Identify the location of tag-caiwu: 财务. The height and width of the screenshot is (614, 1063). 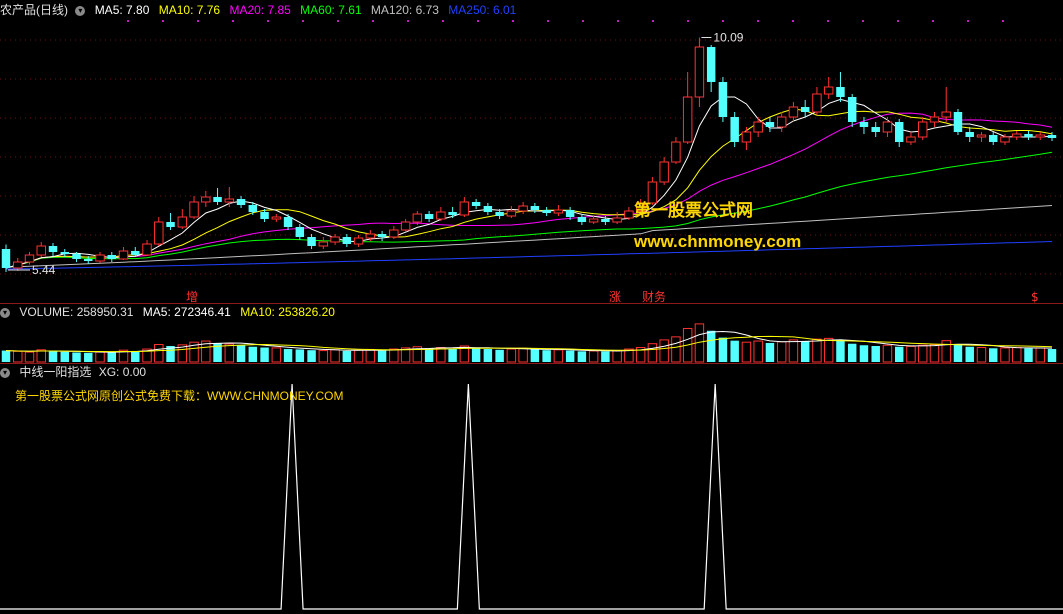
(654, 296).